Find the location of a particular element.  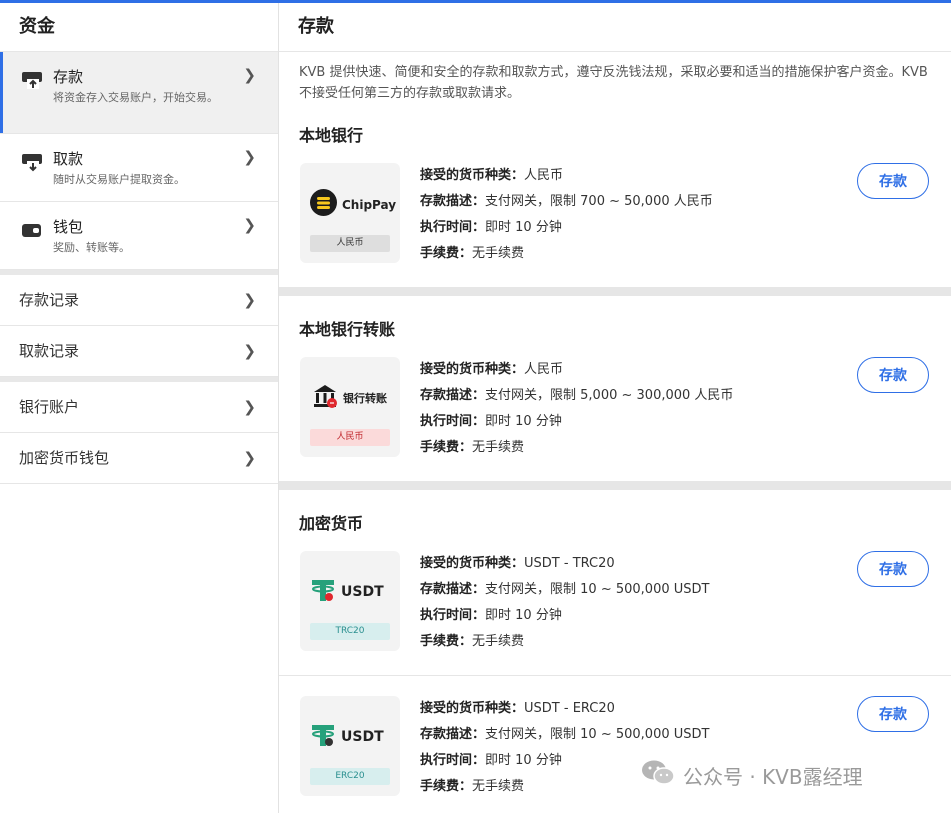

network-tag: TRC20 is located at coordinates (350, 631).